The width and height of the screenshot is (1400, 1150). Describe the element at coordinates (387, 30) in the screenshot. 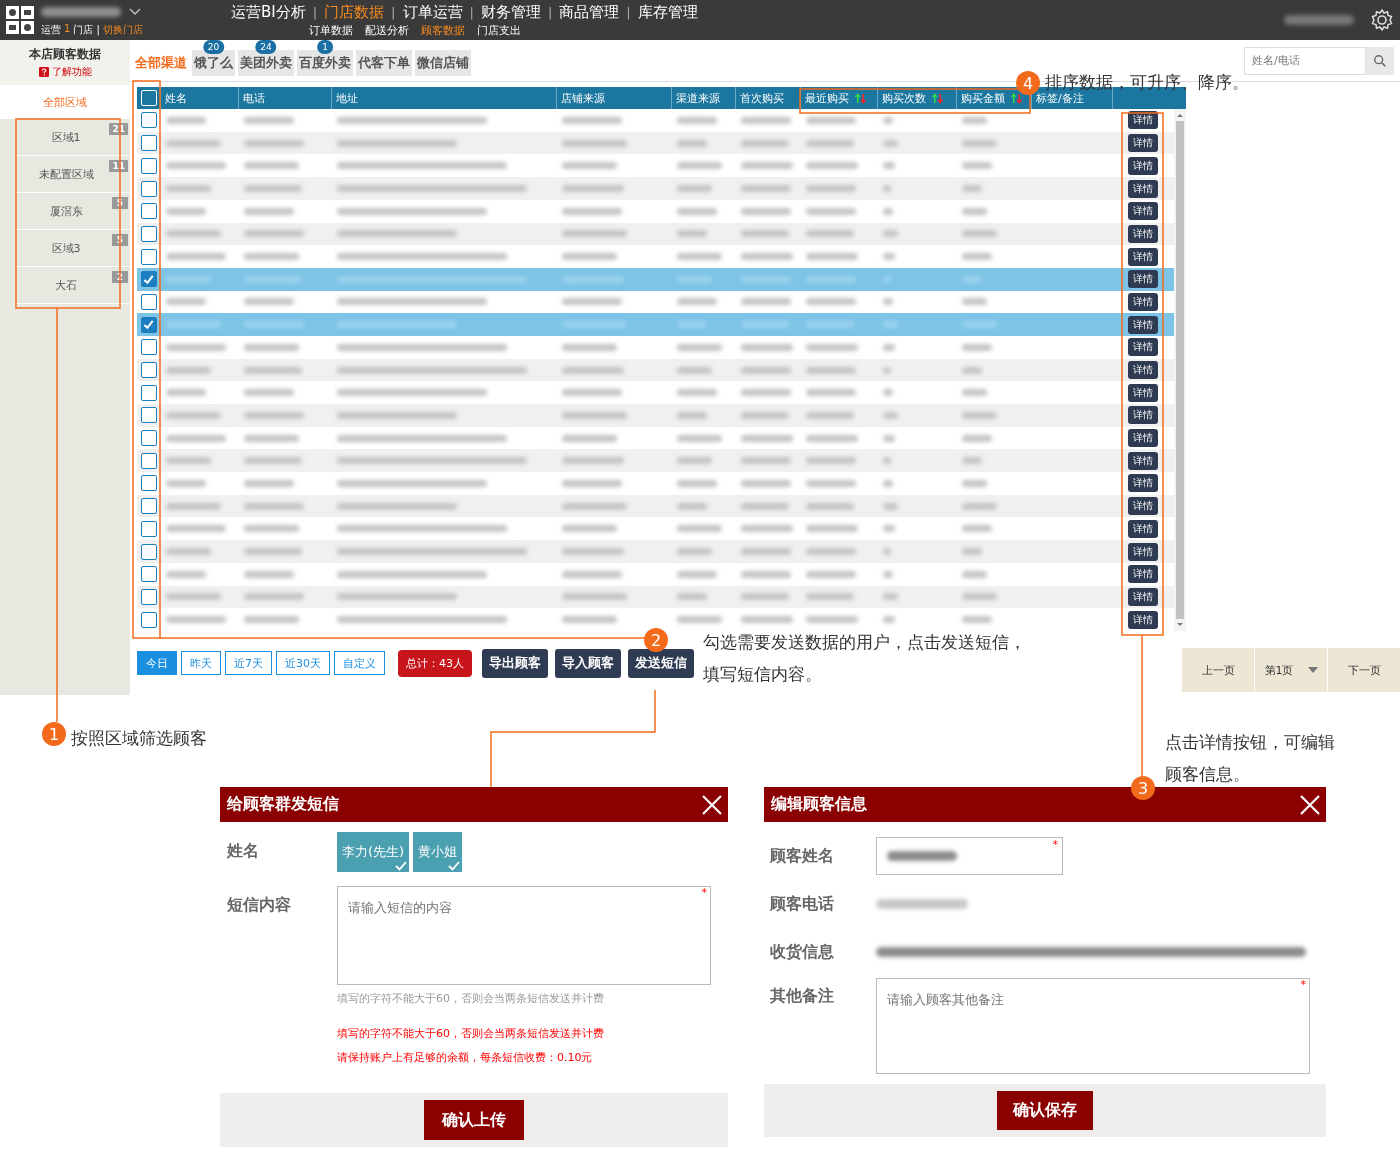

I see `subnav-tab: 配送分析` at that location.